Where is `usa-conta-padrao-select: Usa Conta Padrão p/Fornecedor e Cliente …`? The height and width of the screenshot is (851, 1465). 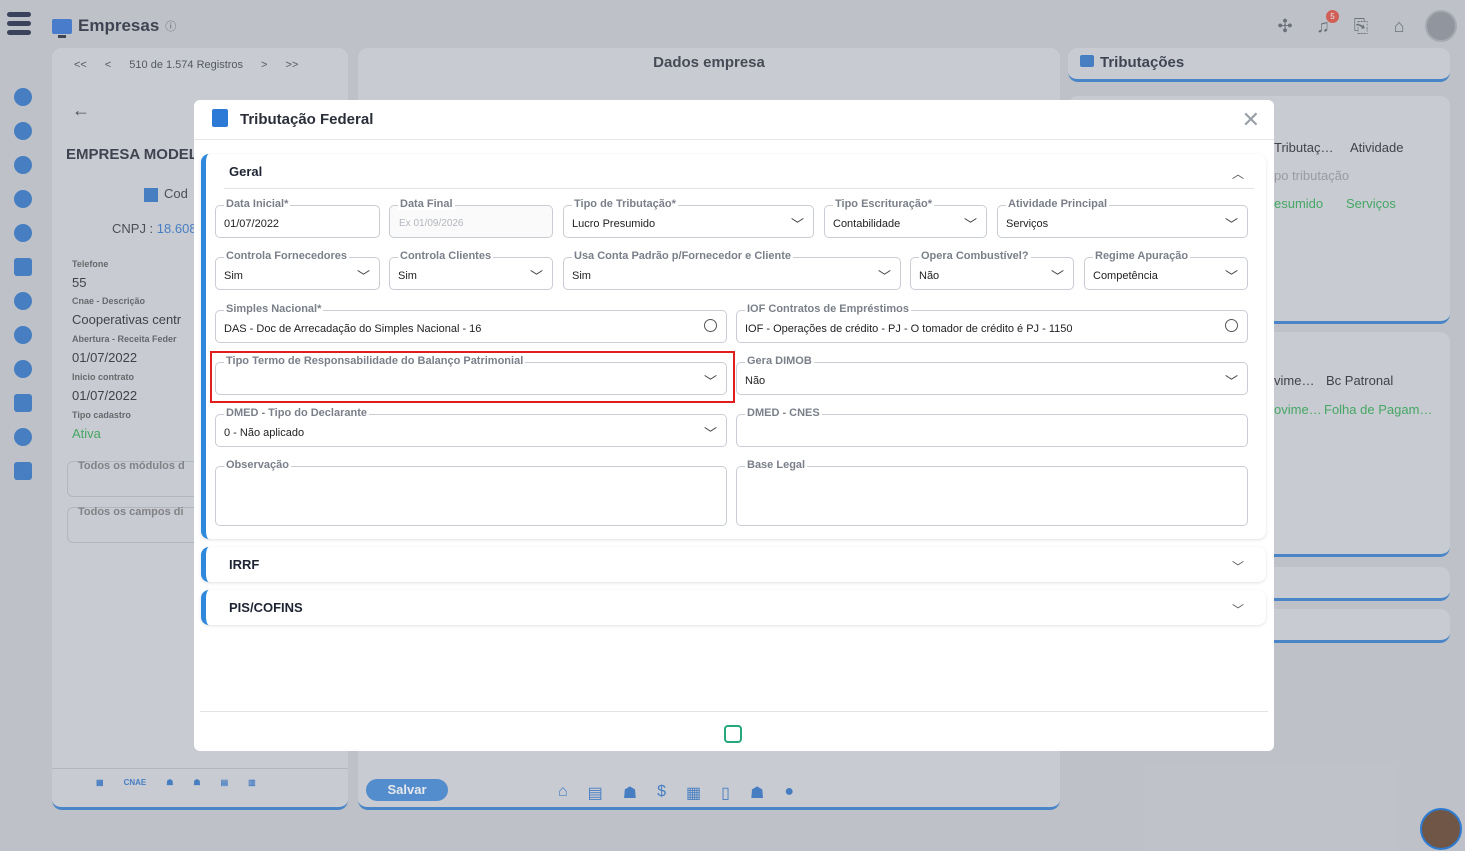
usa-conta-padrao-select: Usa Conta Padrão p/Fornecedor e Cliente … is located at coordinates (732, 270).